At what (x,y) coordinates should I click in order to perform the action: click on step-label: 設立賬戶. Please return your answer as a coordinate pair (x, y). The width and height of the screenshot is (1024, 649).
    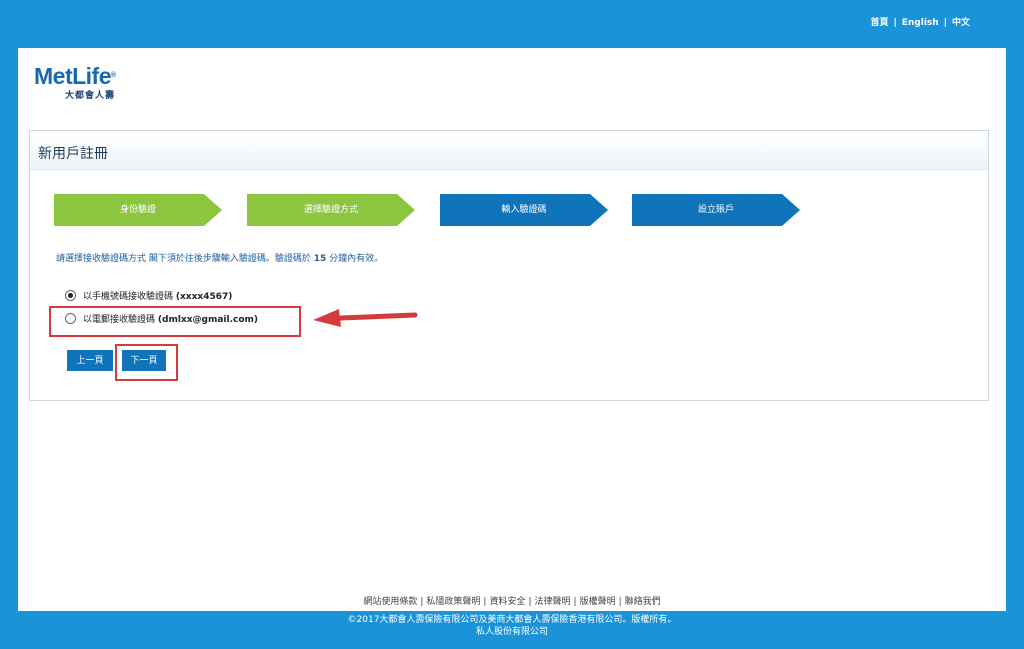
    Looking at the image, I should click on (715, 210).